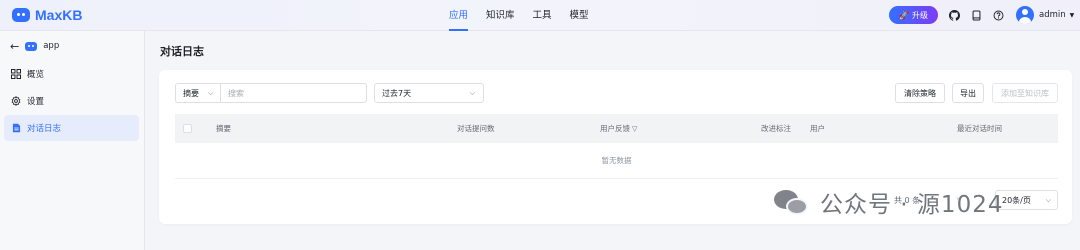 This screenshot has height=250, width=1080. I want to click on avatar, so click(1025, 15).